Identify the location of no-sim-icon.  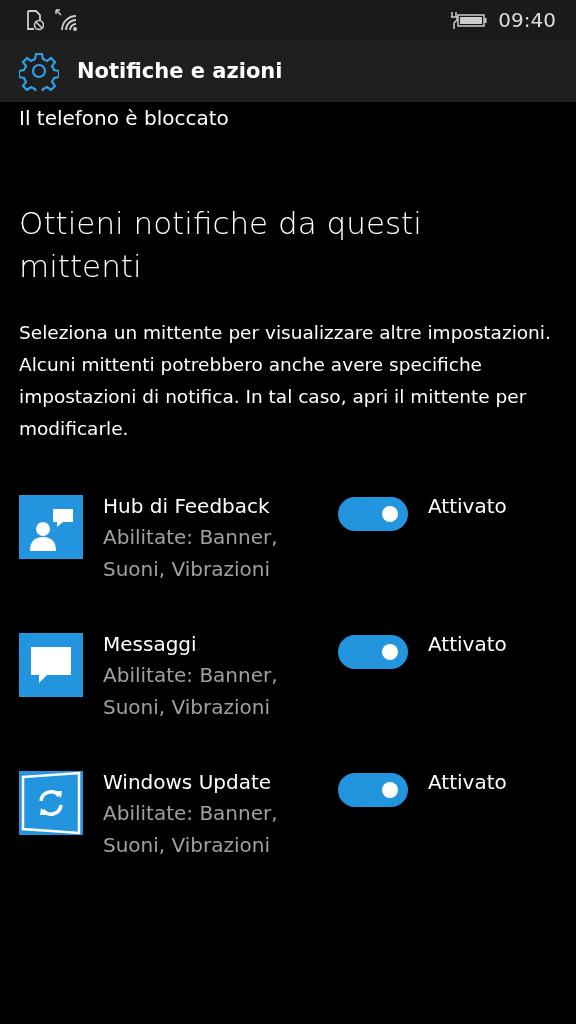
(35, 20).